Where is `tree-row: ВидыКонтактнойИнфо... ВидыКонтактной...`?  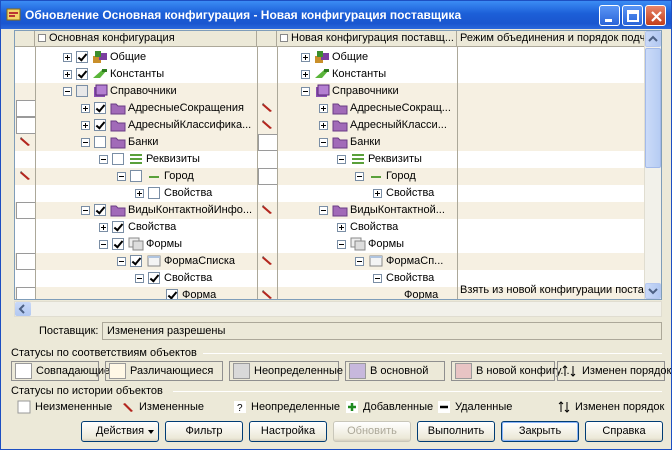 tree-row: ВидыКонтактнойИнфо... ВидыКонтактной... is located at coordinates (330, 210).